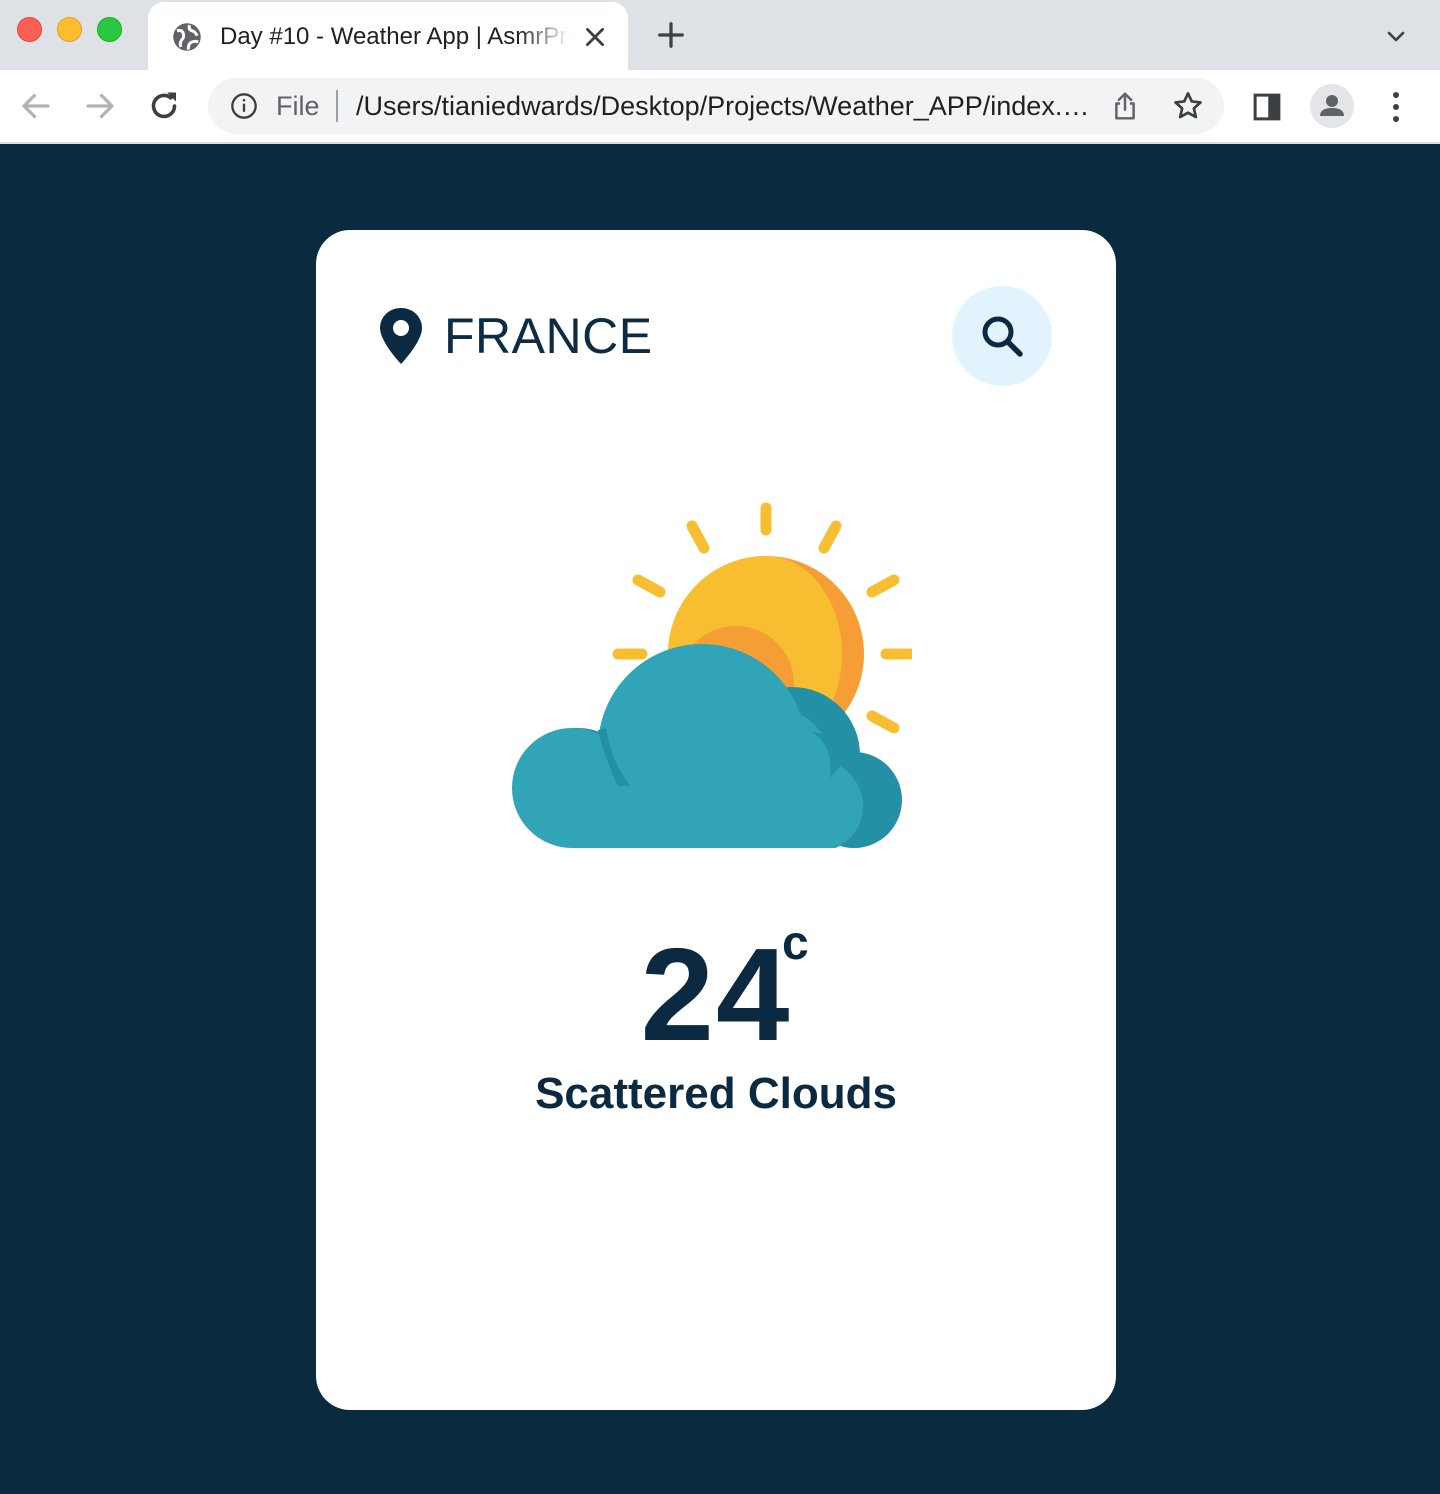 This screenshot has height=1494, width=1440. Describe the element at coordinates (29, 29) in the screenshot. I see `window-close-button` at that location.